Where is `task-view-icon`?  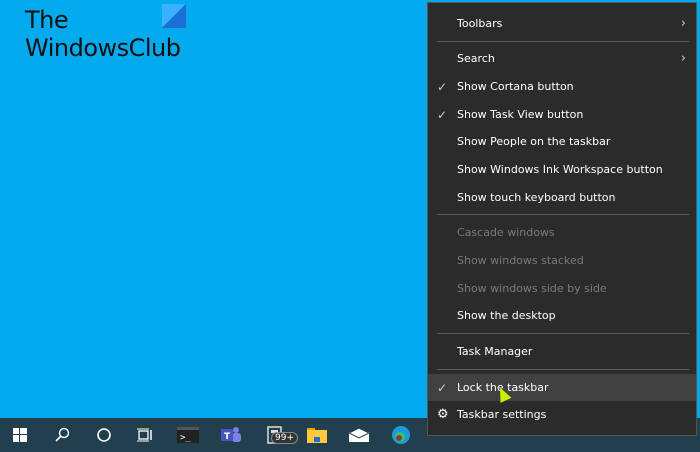 task-view-icon is located at coordinates (145, 435).